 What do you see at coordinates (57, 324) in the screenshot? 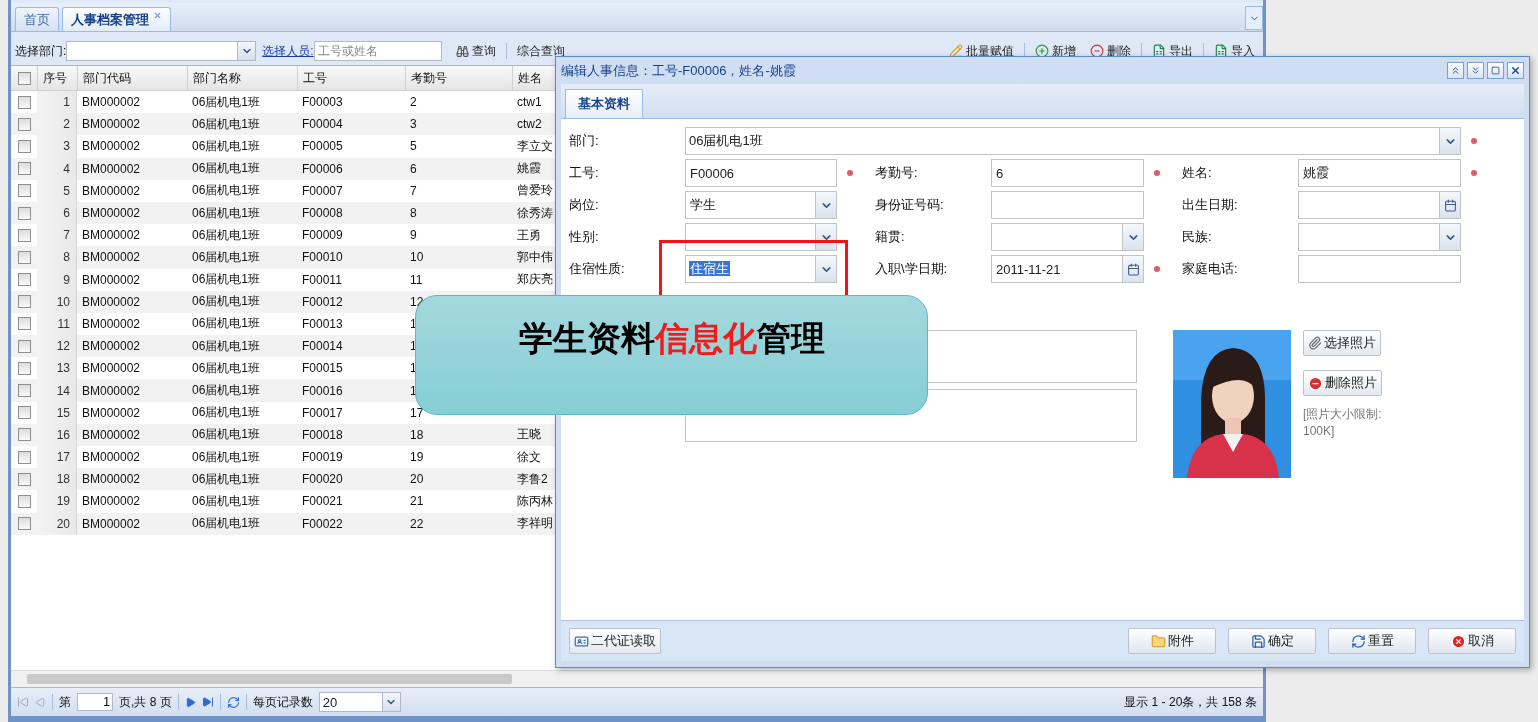
I see `row-number: 11` at bounding box center [57, 324].